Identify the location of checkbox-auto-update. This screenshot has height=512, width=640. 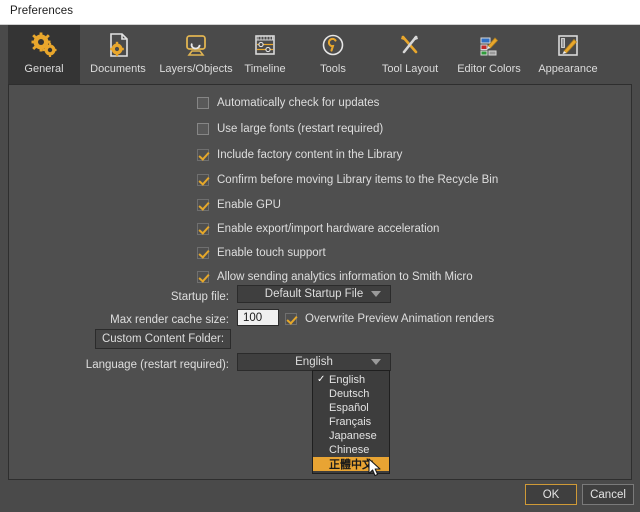
(203, 103).